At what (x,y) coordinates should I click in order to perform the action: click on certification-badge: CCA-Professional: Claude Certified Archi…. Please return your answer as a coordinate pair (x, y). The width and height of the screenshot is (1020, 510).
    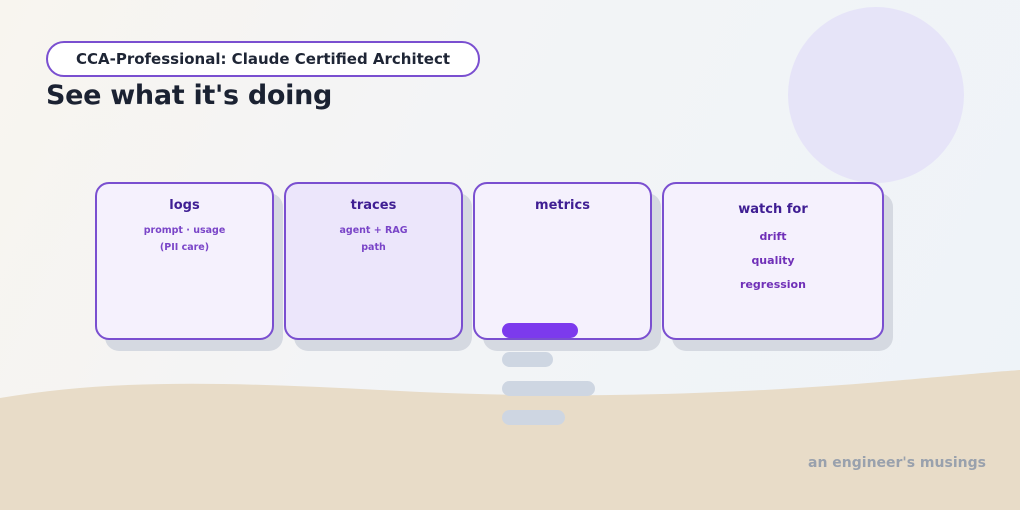
    Looking at the image, I should click on (263, 59).